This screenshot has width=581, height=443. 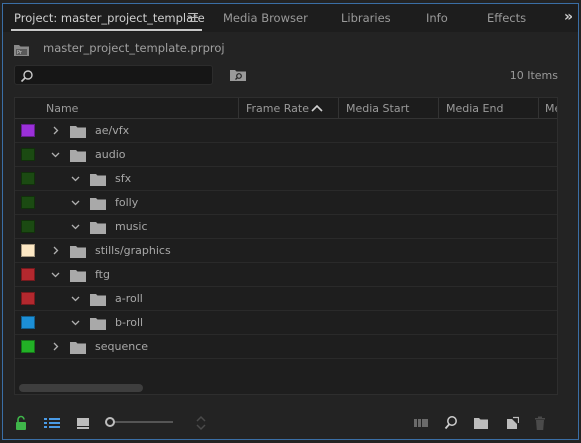 I want to click on zoom-slider-track, so click(x=143, y=422).